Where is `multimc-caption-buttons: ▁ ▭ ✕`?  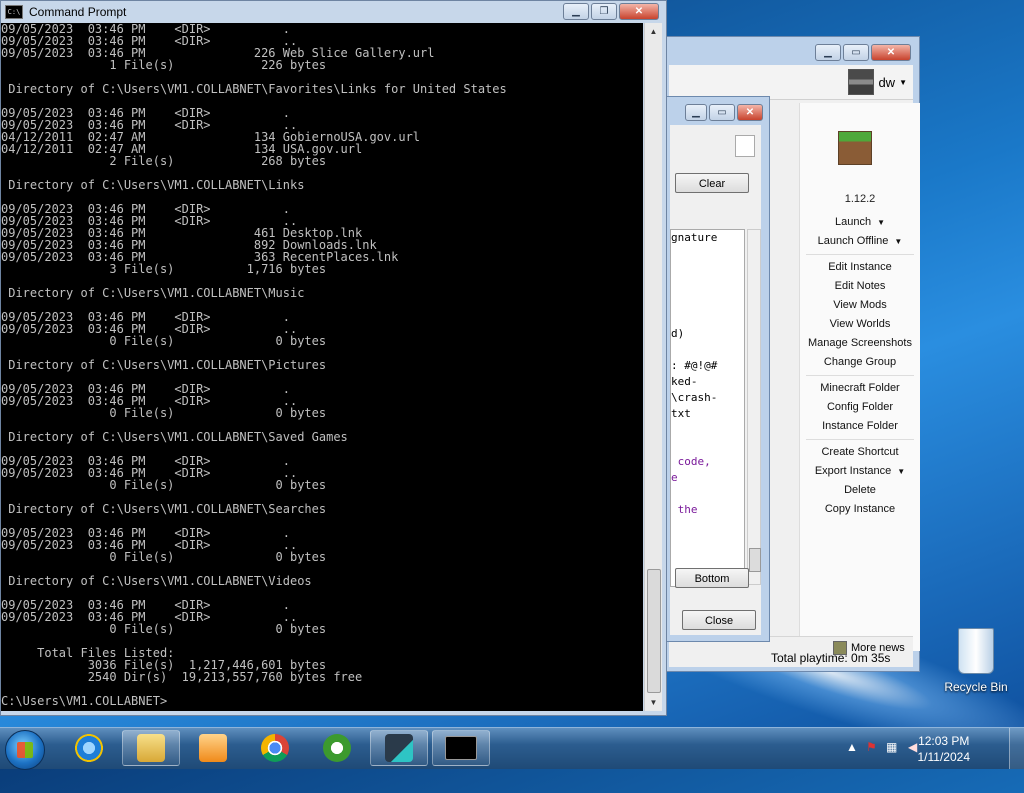 multimc-caption-buttons: ▁ ▭ ✕ is located at coordinates (863, 52).